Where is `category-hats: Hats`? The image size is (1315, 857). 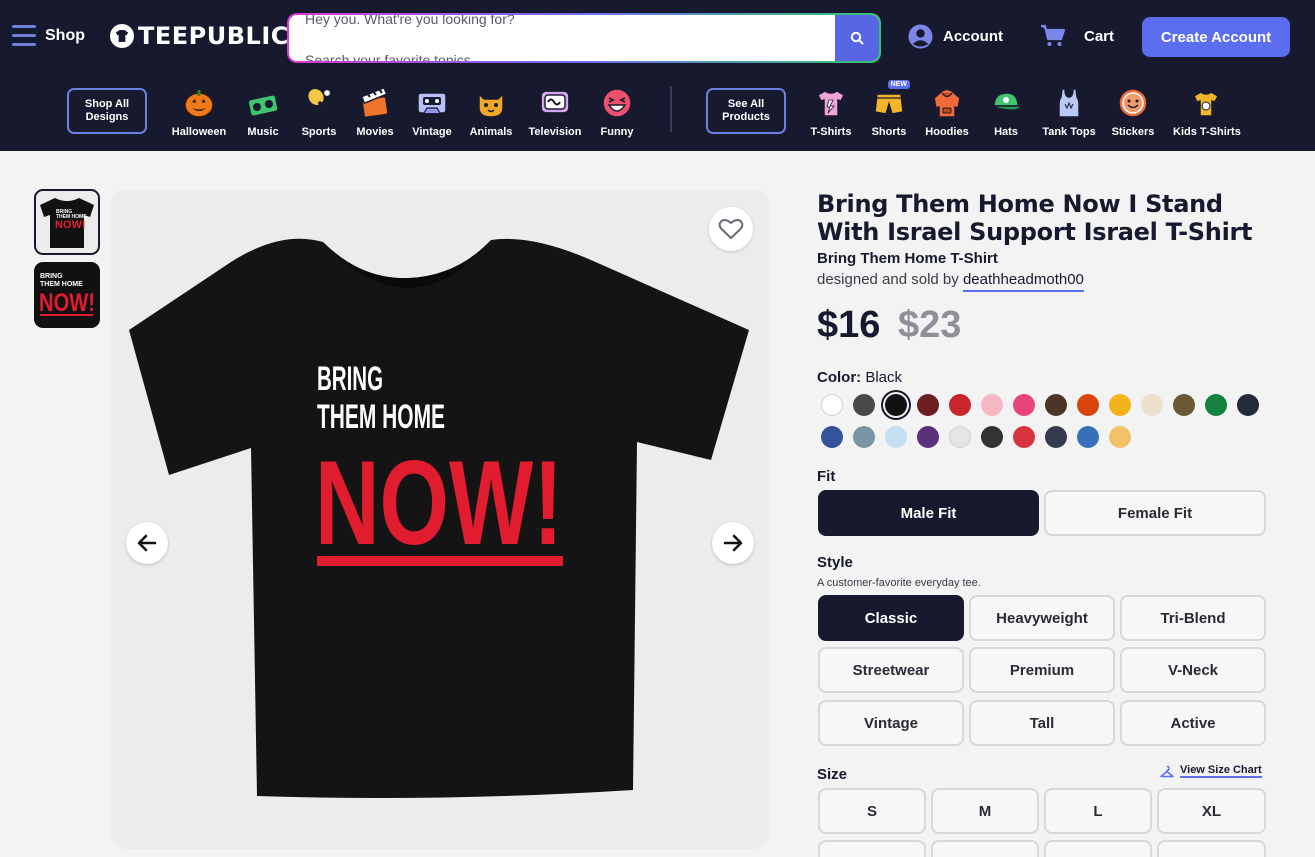 category-hats: Hats is located at coordinates (1006, 112).